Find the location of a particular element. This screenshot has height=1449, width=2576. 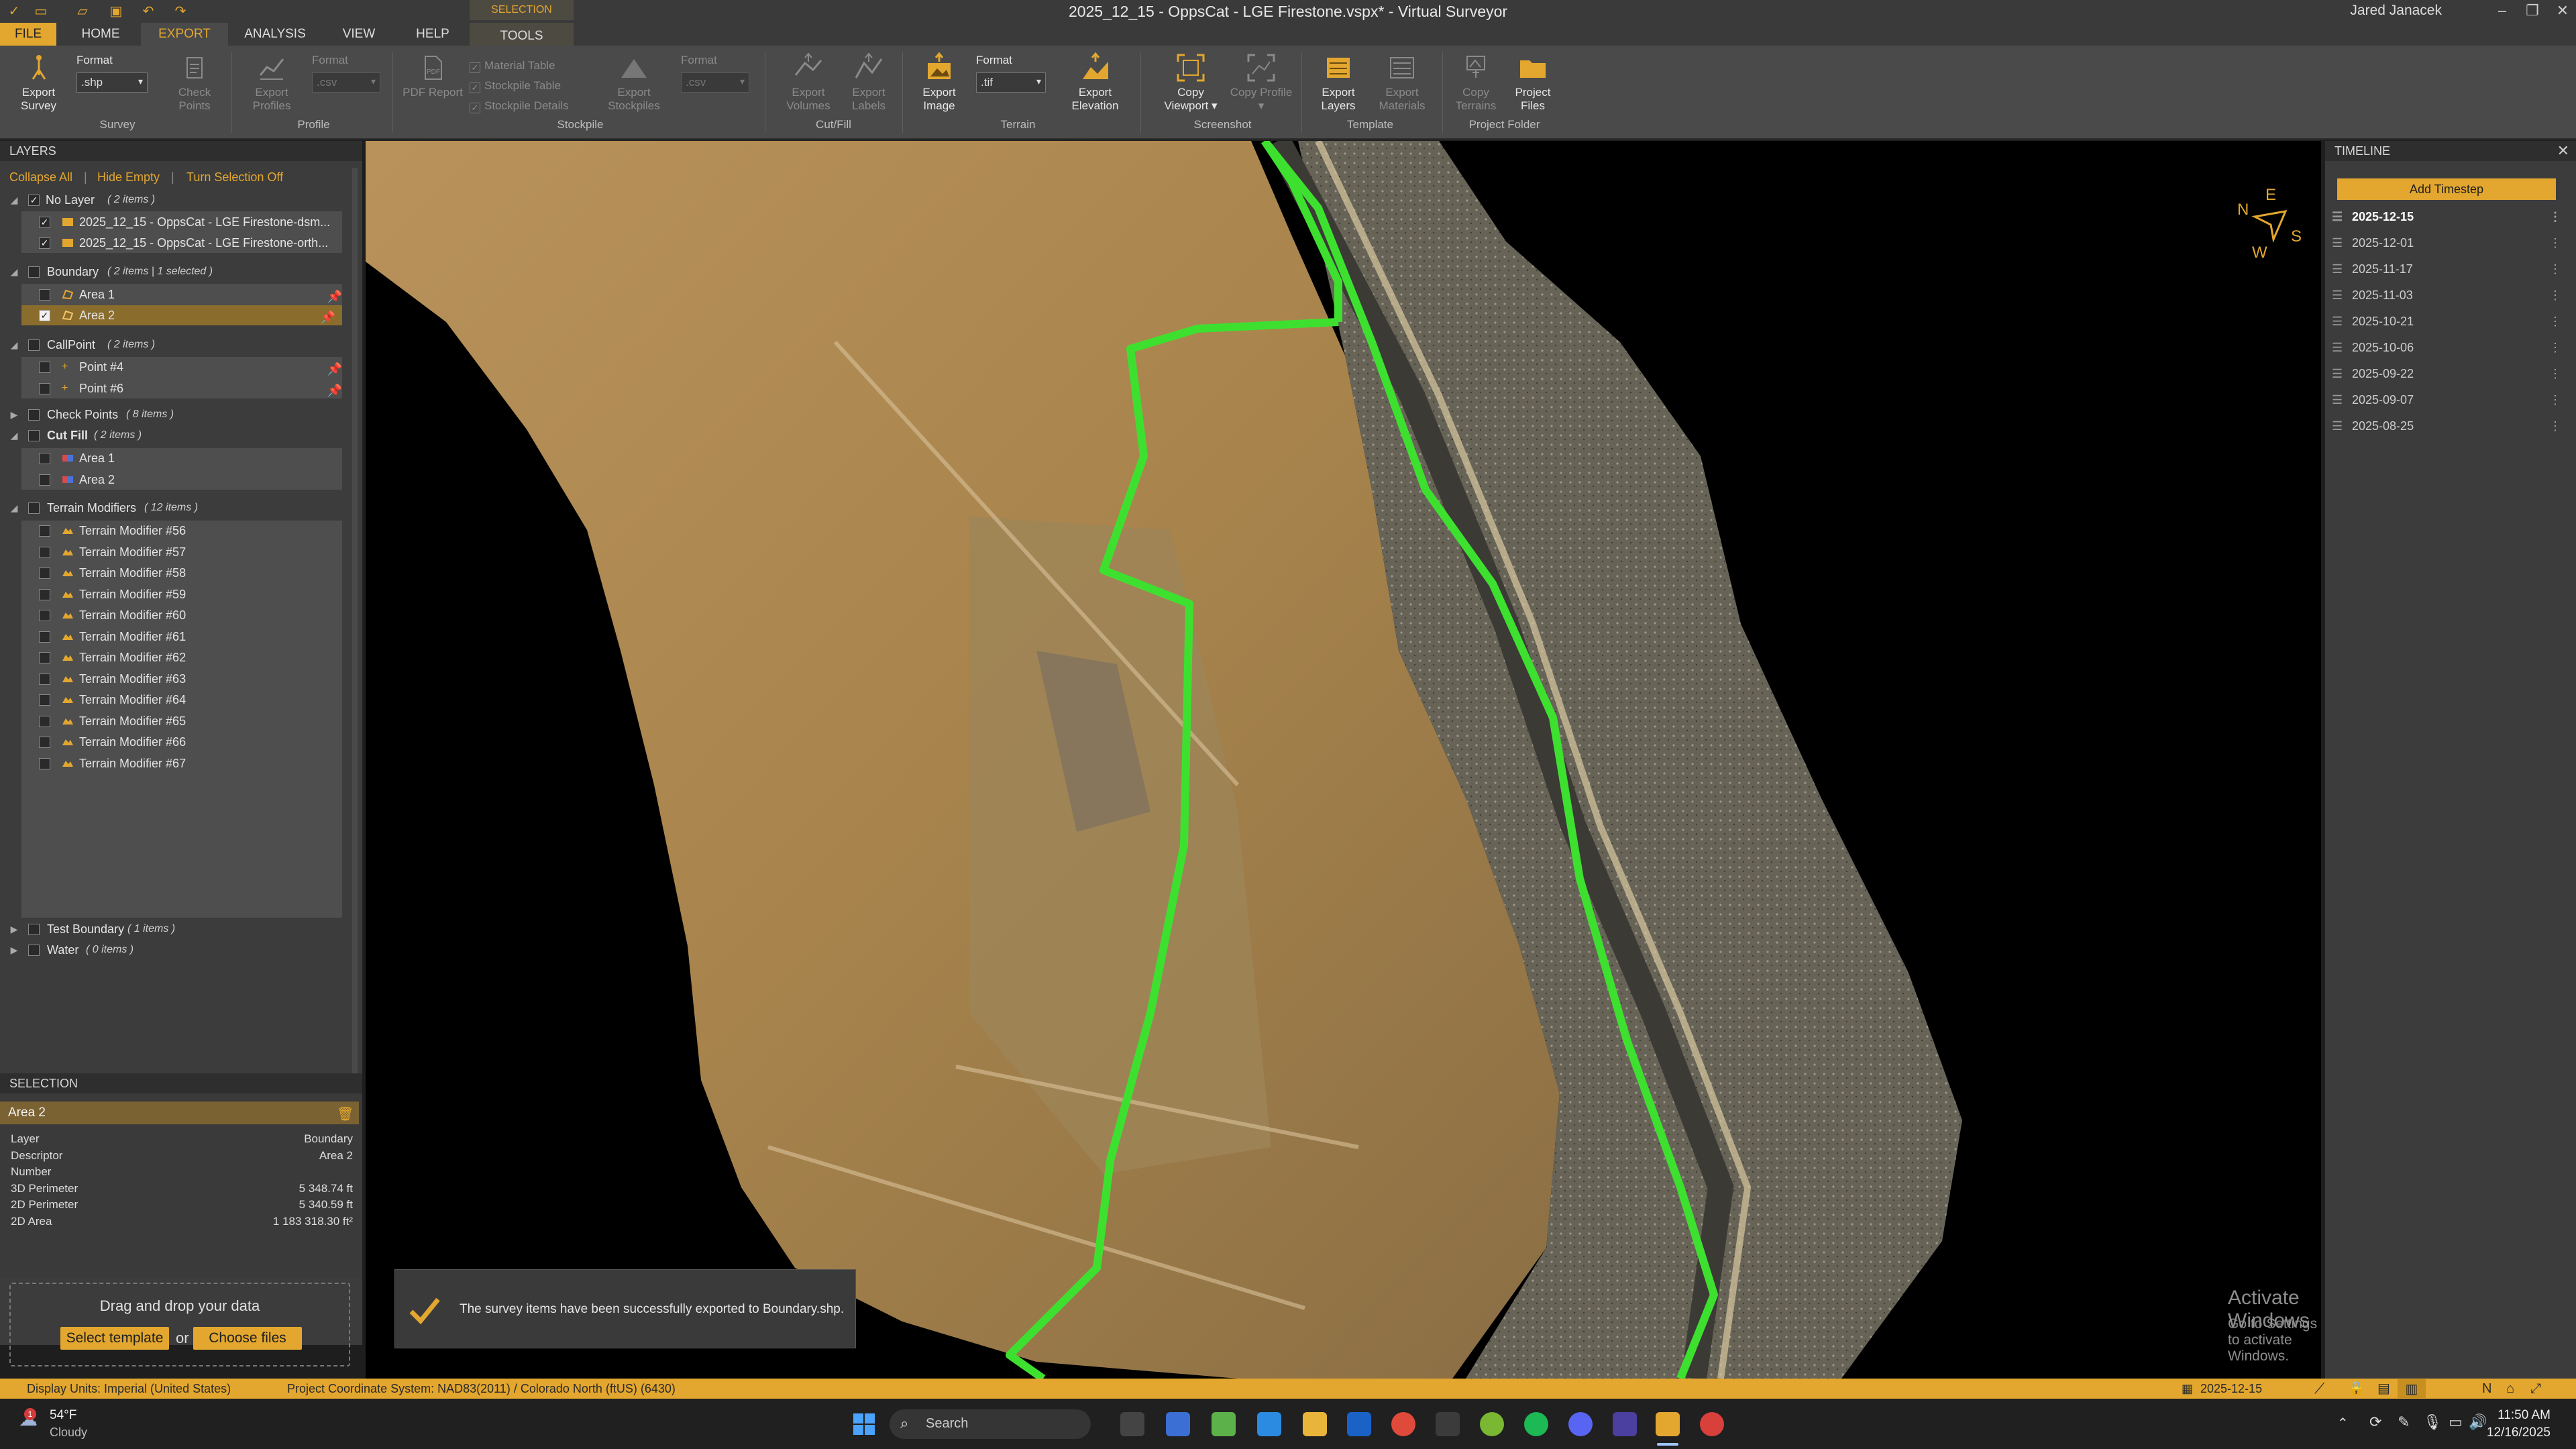

task-view-icon is located at coordinates (1132, 1424).